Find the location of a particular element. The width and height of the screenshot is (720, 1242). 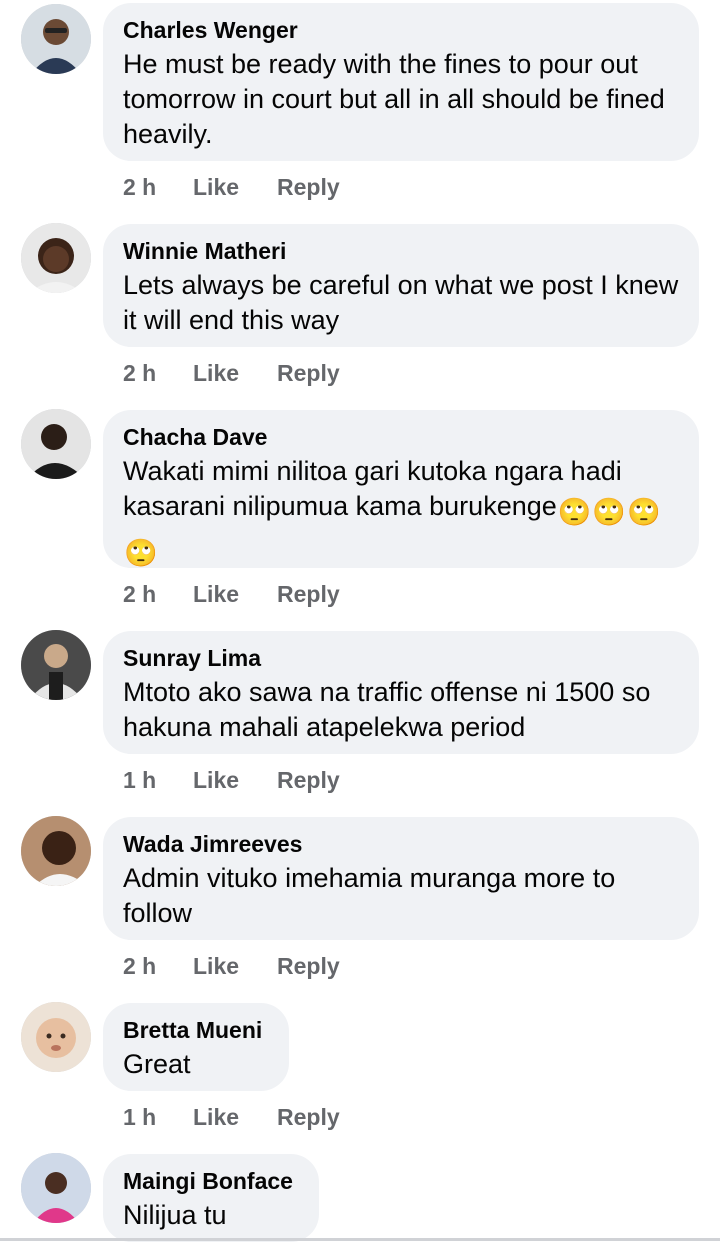

commenter-name: Winnie Matheri is located at coordinates (401, 251).